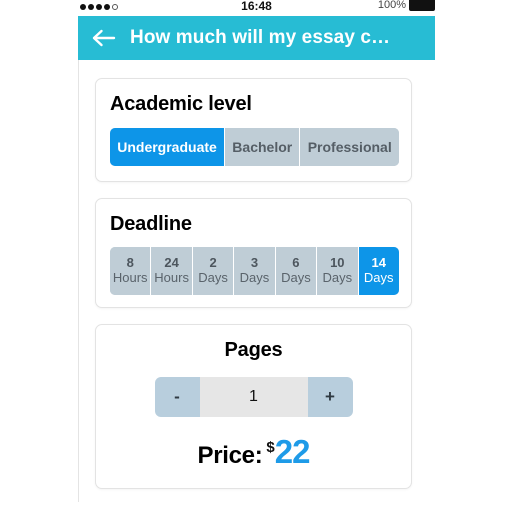 This screenshot has width=512, height=512. I want to click on academic-level-option-undergraduate: Undergraduate, so click(168, 147).